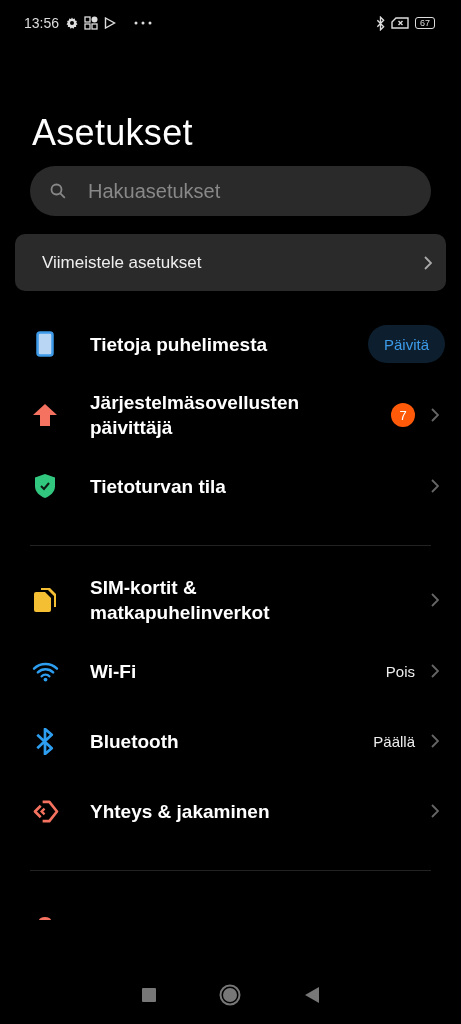  Describe the element at coordinates (180, 600) in the screenshot. I see `item-label: SIM-kortit & matkapuhelinverkot` at that location.